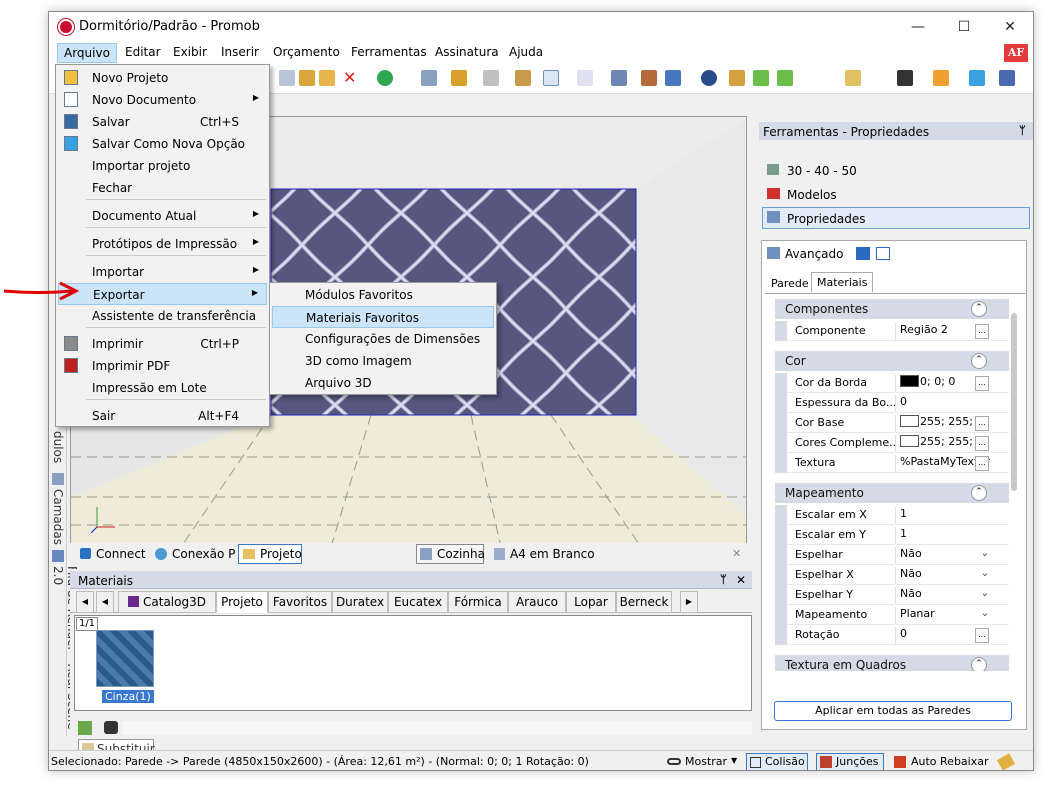 The width and height of the screenshot is (1060, 792). What do you see at coordinates (644, 602) in the screenshot?
I see `material-tab-berneck: Berneck` at bounding box center [644, 602].